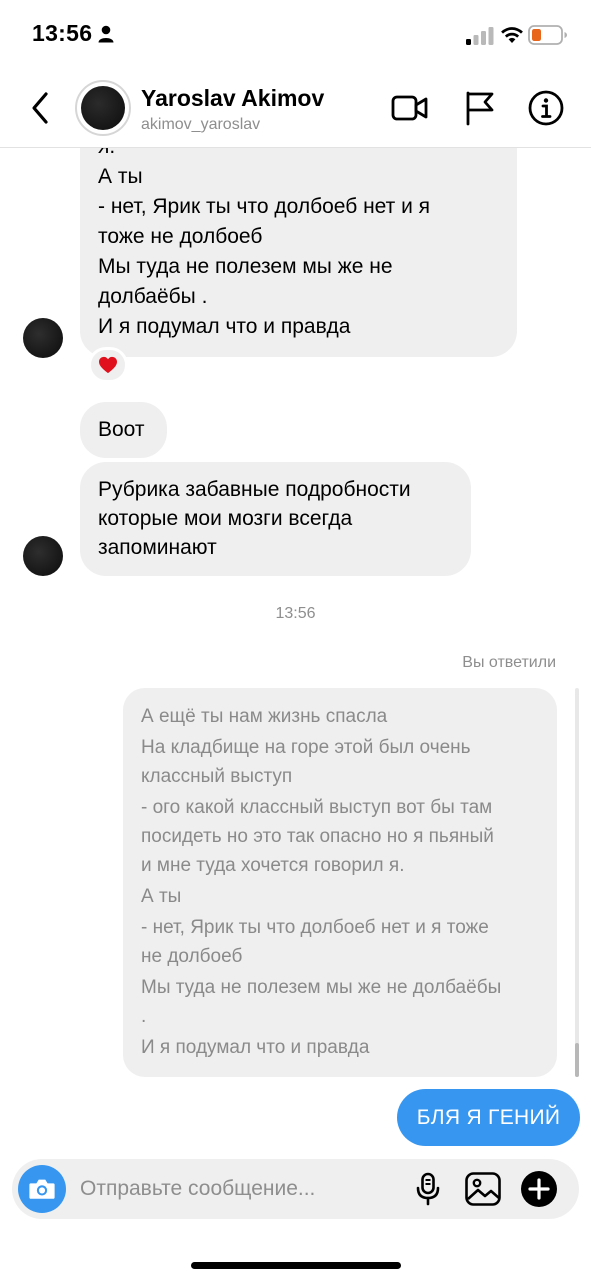  I want to click on heart-icon, so click(108, 365).